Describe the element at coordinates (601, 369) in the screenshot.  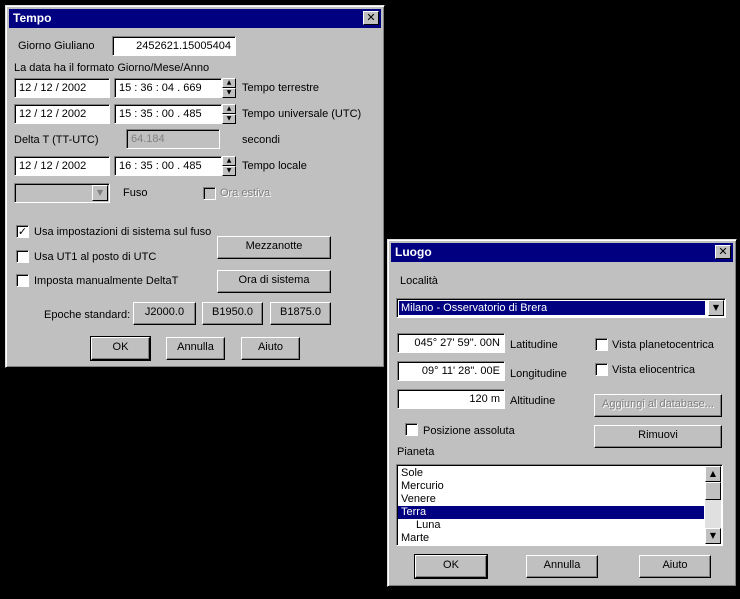
I see `heliocentric-checkbox` at that location.